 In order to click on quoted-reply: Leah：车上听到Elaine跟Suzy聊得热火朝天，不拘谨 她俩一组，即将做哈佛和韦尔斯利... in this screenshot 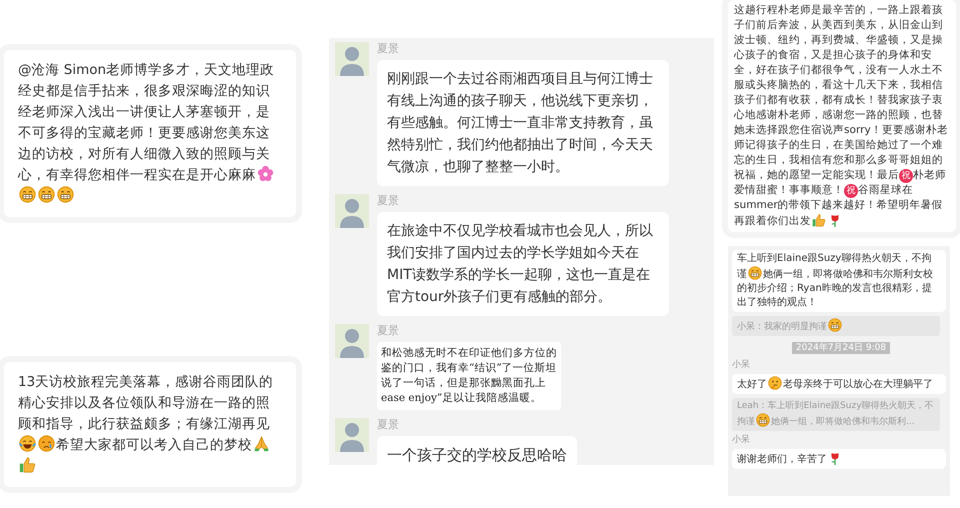, I will do `click(836, 414)`.